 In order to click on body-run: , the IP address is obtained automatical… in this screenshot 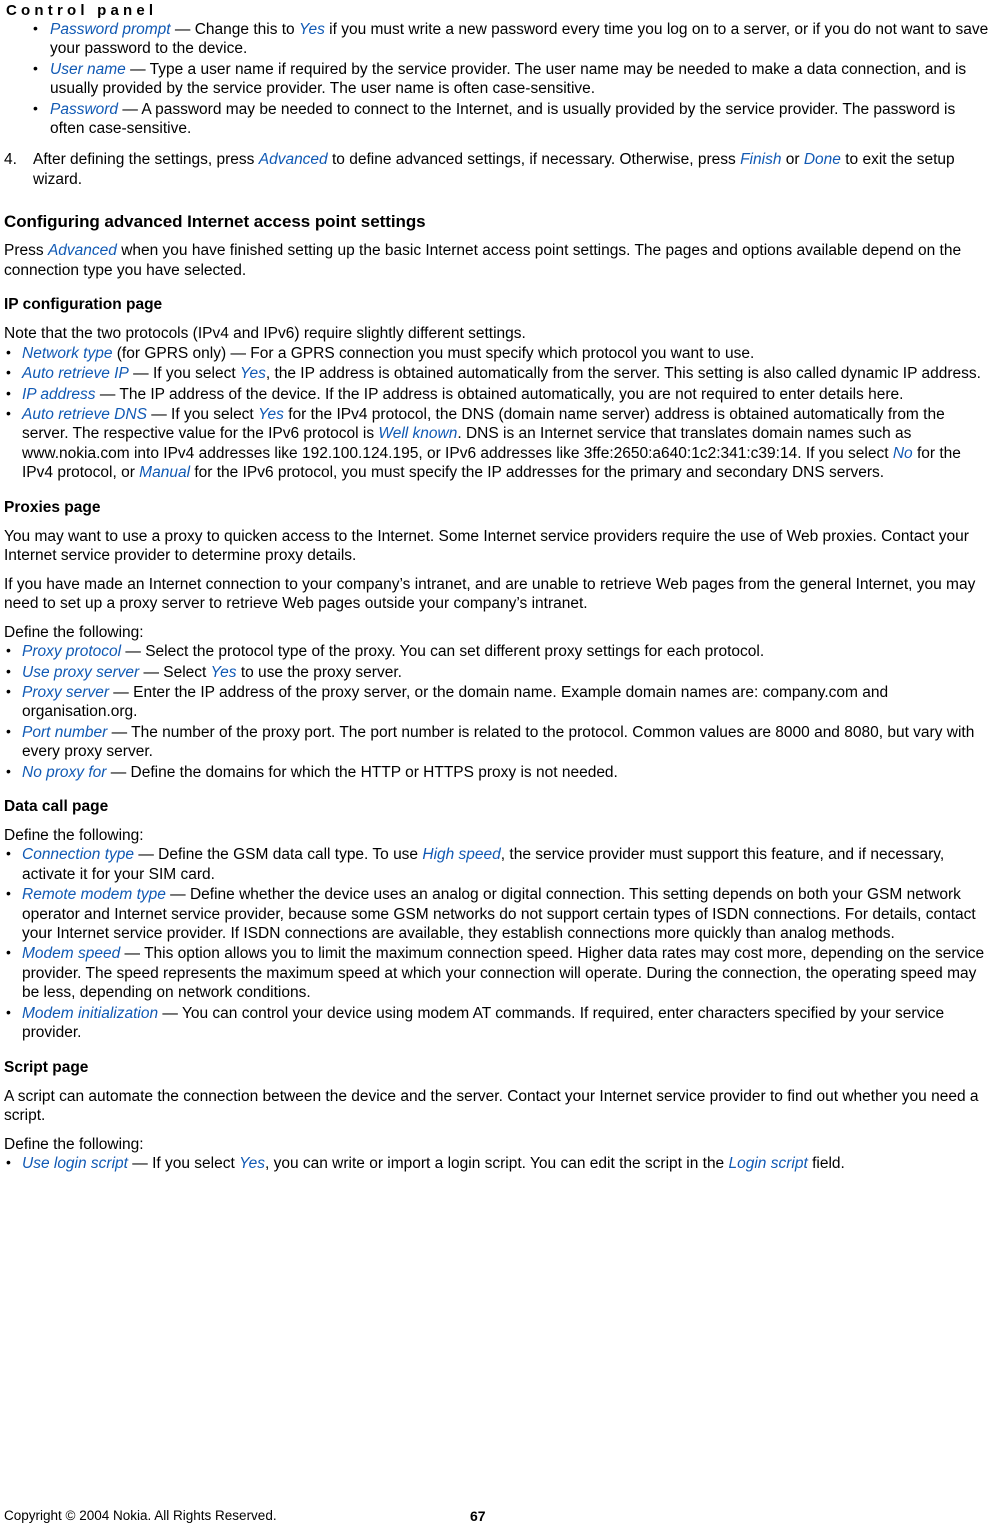, I will do `click(623, 374)`.